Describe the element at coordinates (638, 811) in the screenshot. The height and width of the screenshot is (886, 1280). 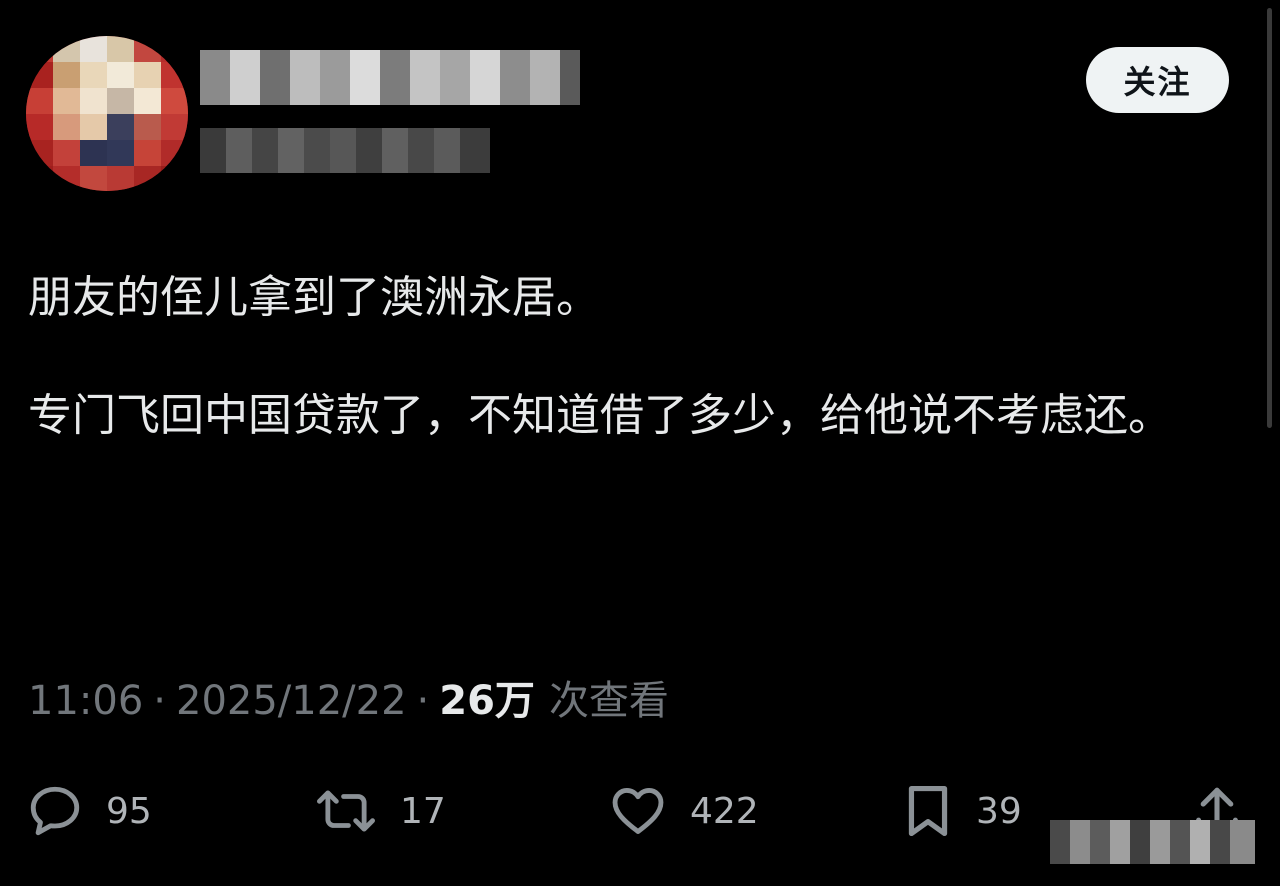
I see `heart-icon` at that location.